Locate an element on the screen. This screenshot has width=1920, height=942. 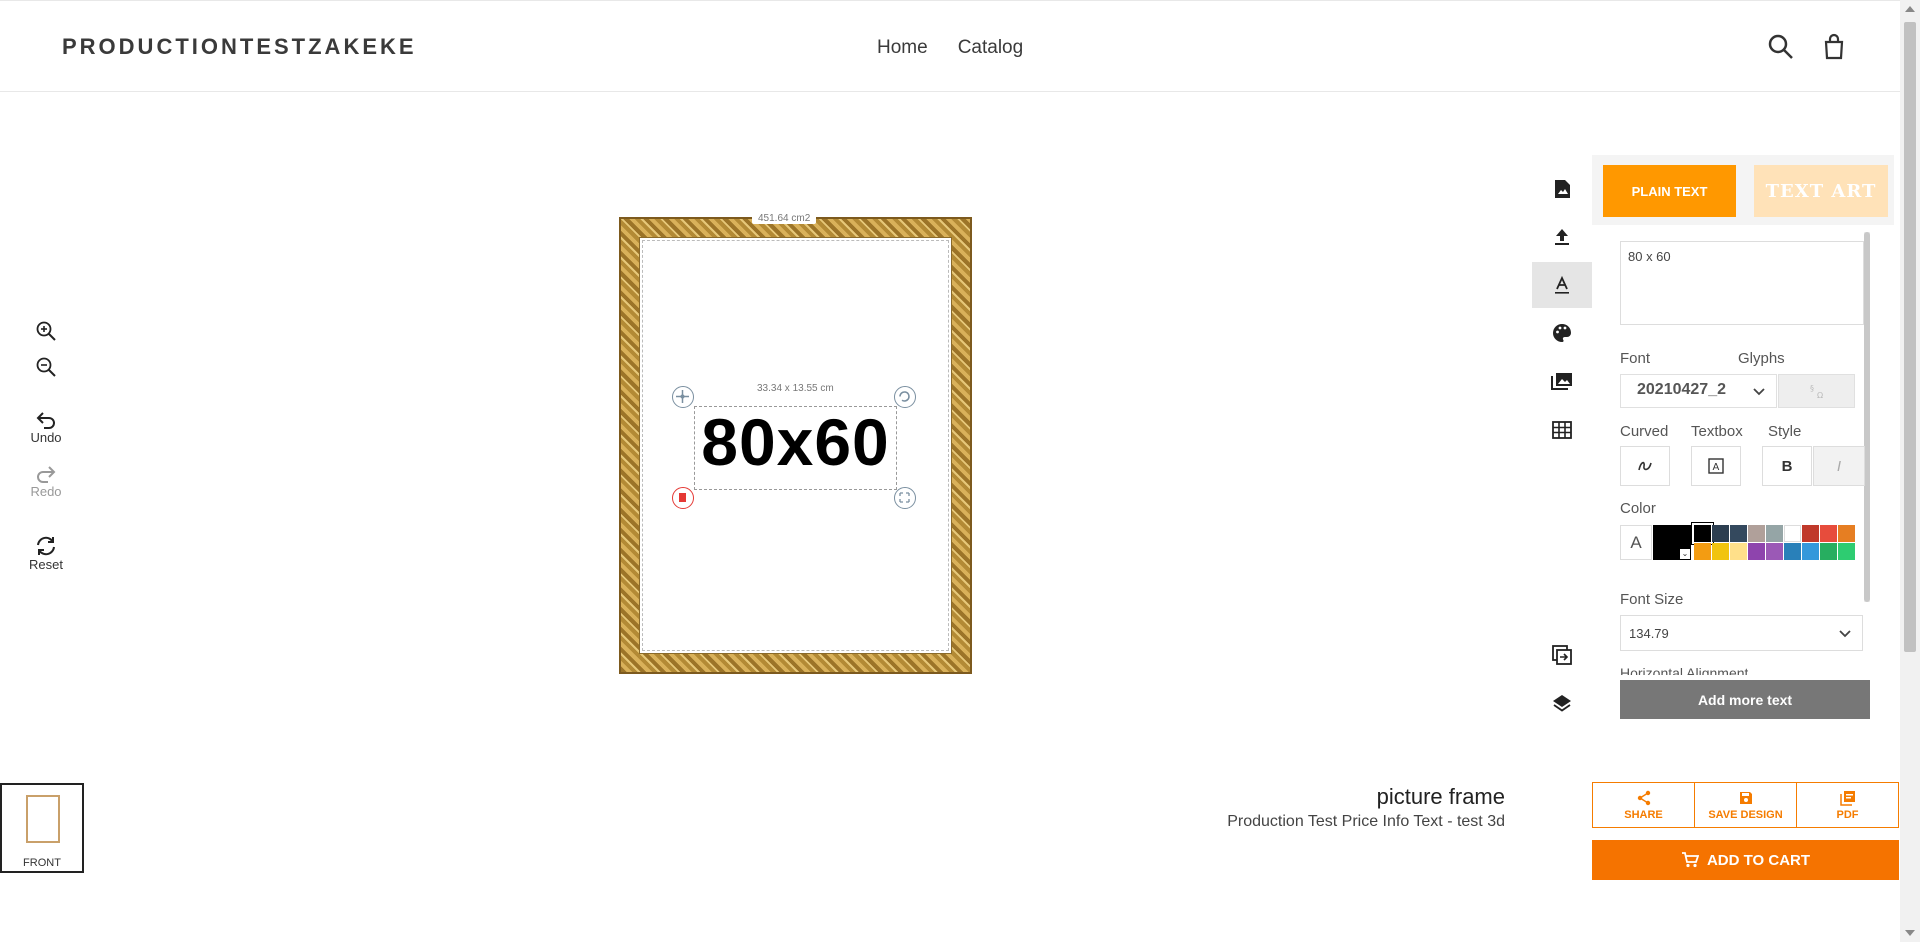
font-select-value: 20210427_2 is located at coordinates (1681, 389).